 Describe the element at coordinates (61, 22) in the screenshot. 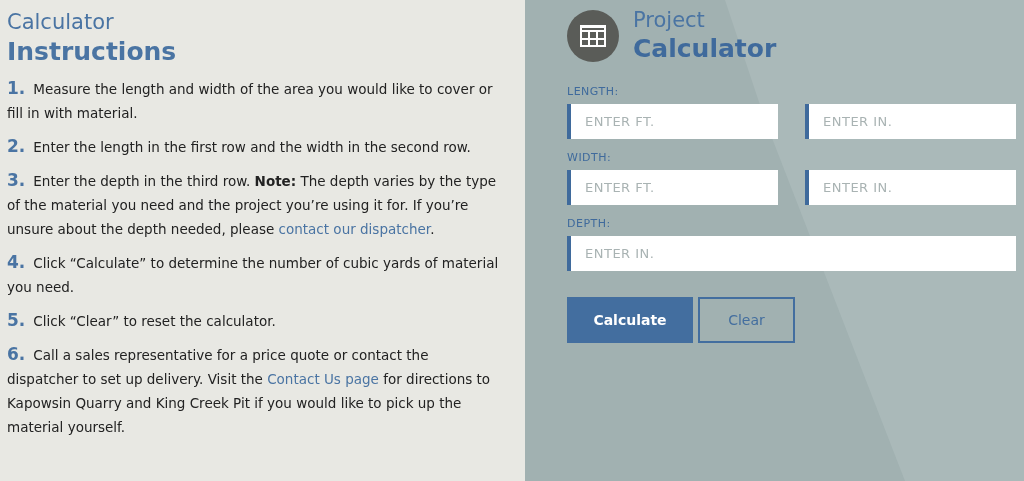

I see `section-subtitle: Calculator` at that location.